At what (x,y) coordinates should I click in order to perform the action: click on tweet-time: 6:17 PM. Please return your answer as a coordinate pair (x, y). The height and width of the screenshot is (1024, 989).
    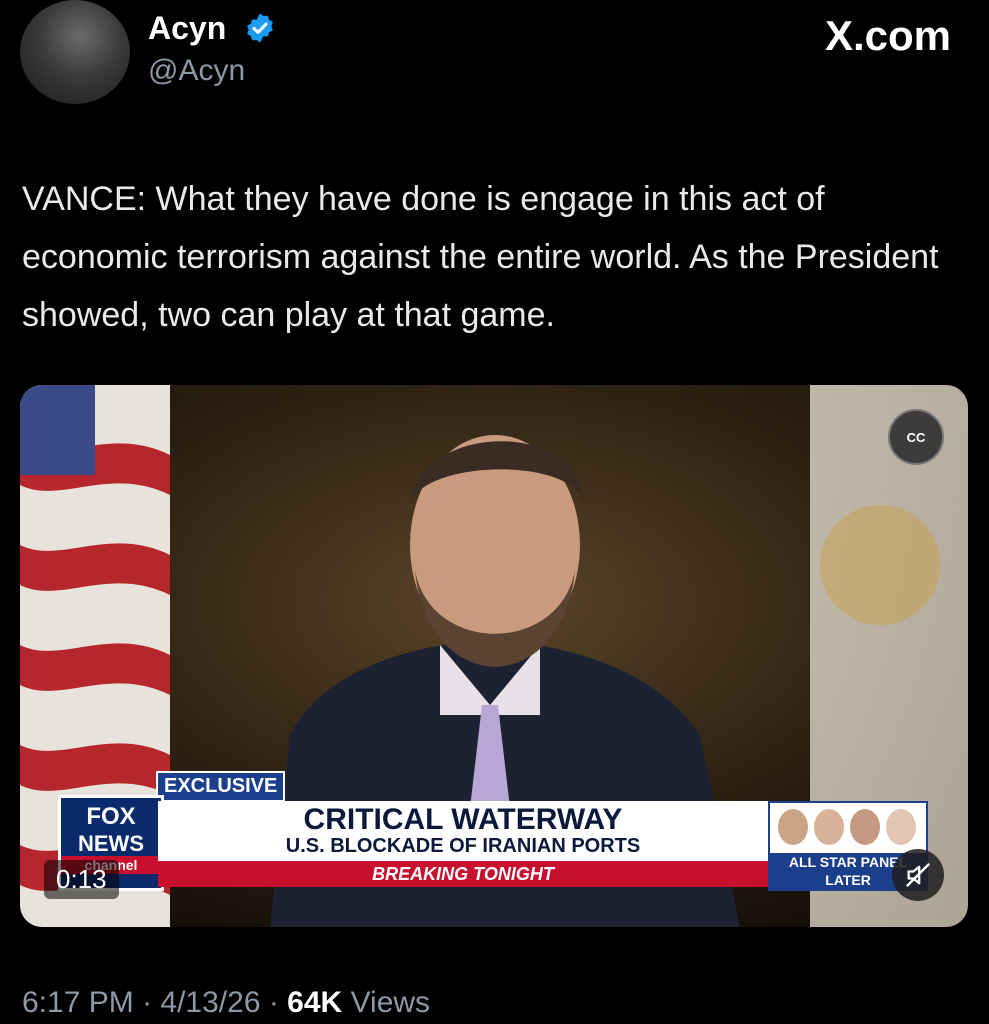
    Looking at the image, I should click on (78, 1002).